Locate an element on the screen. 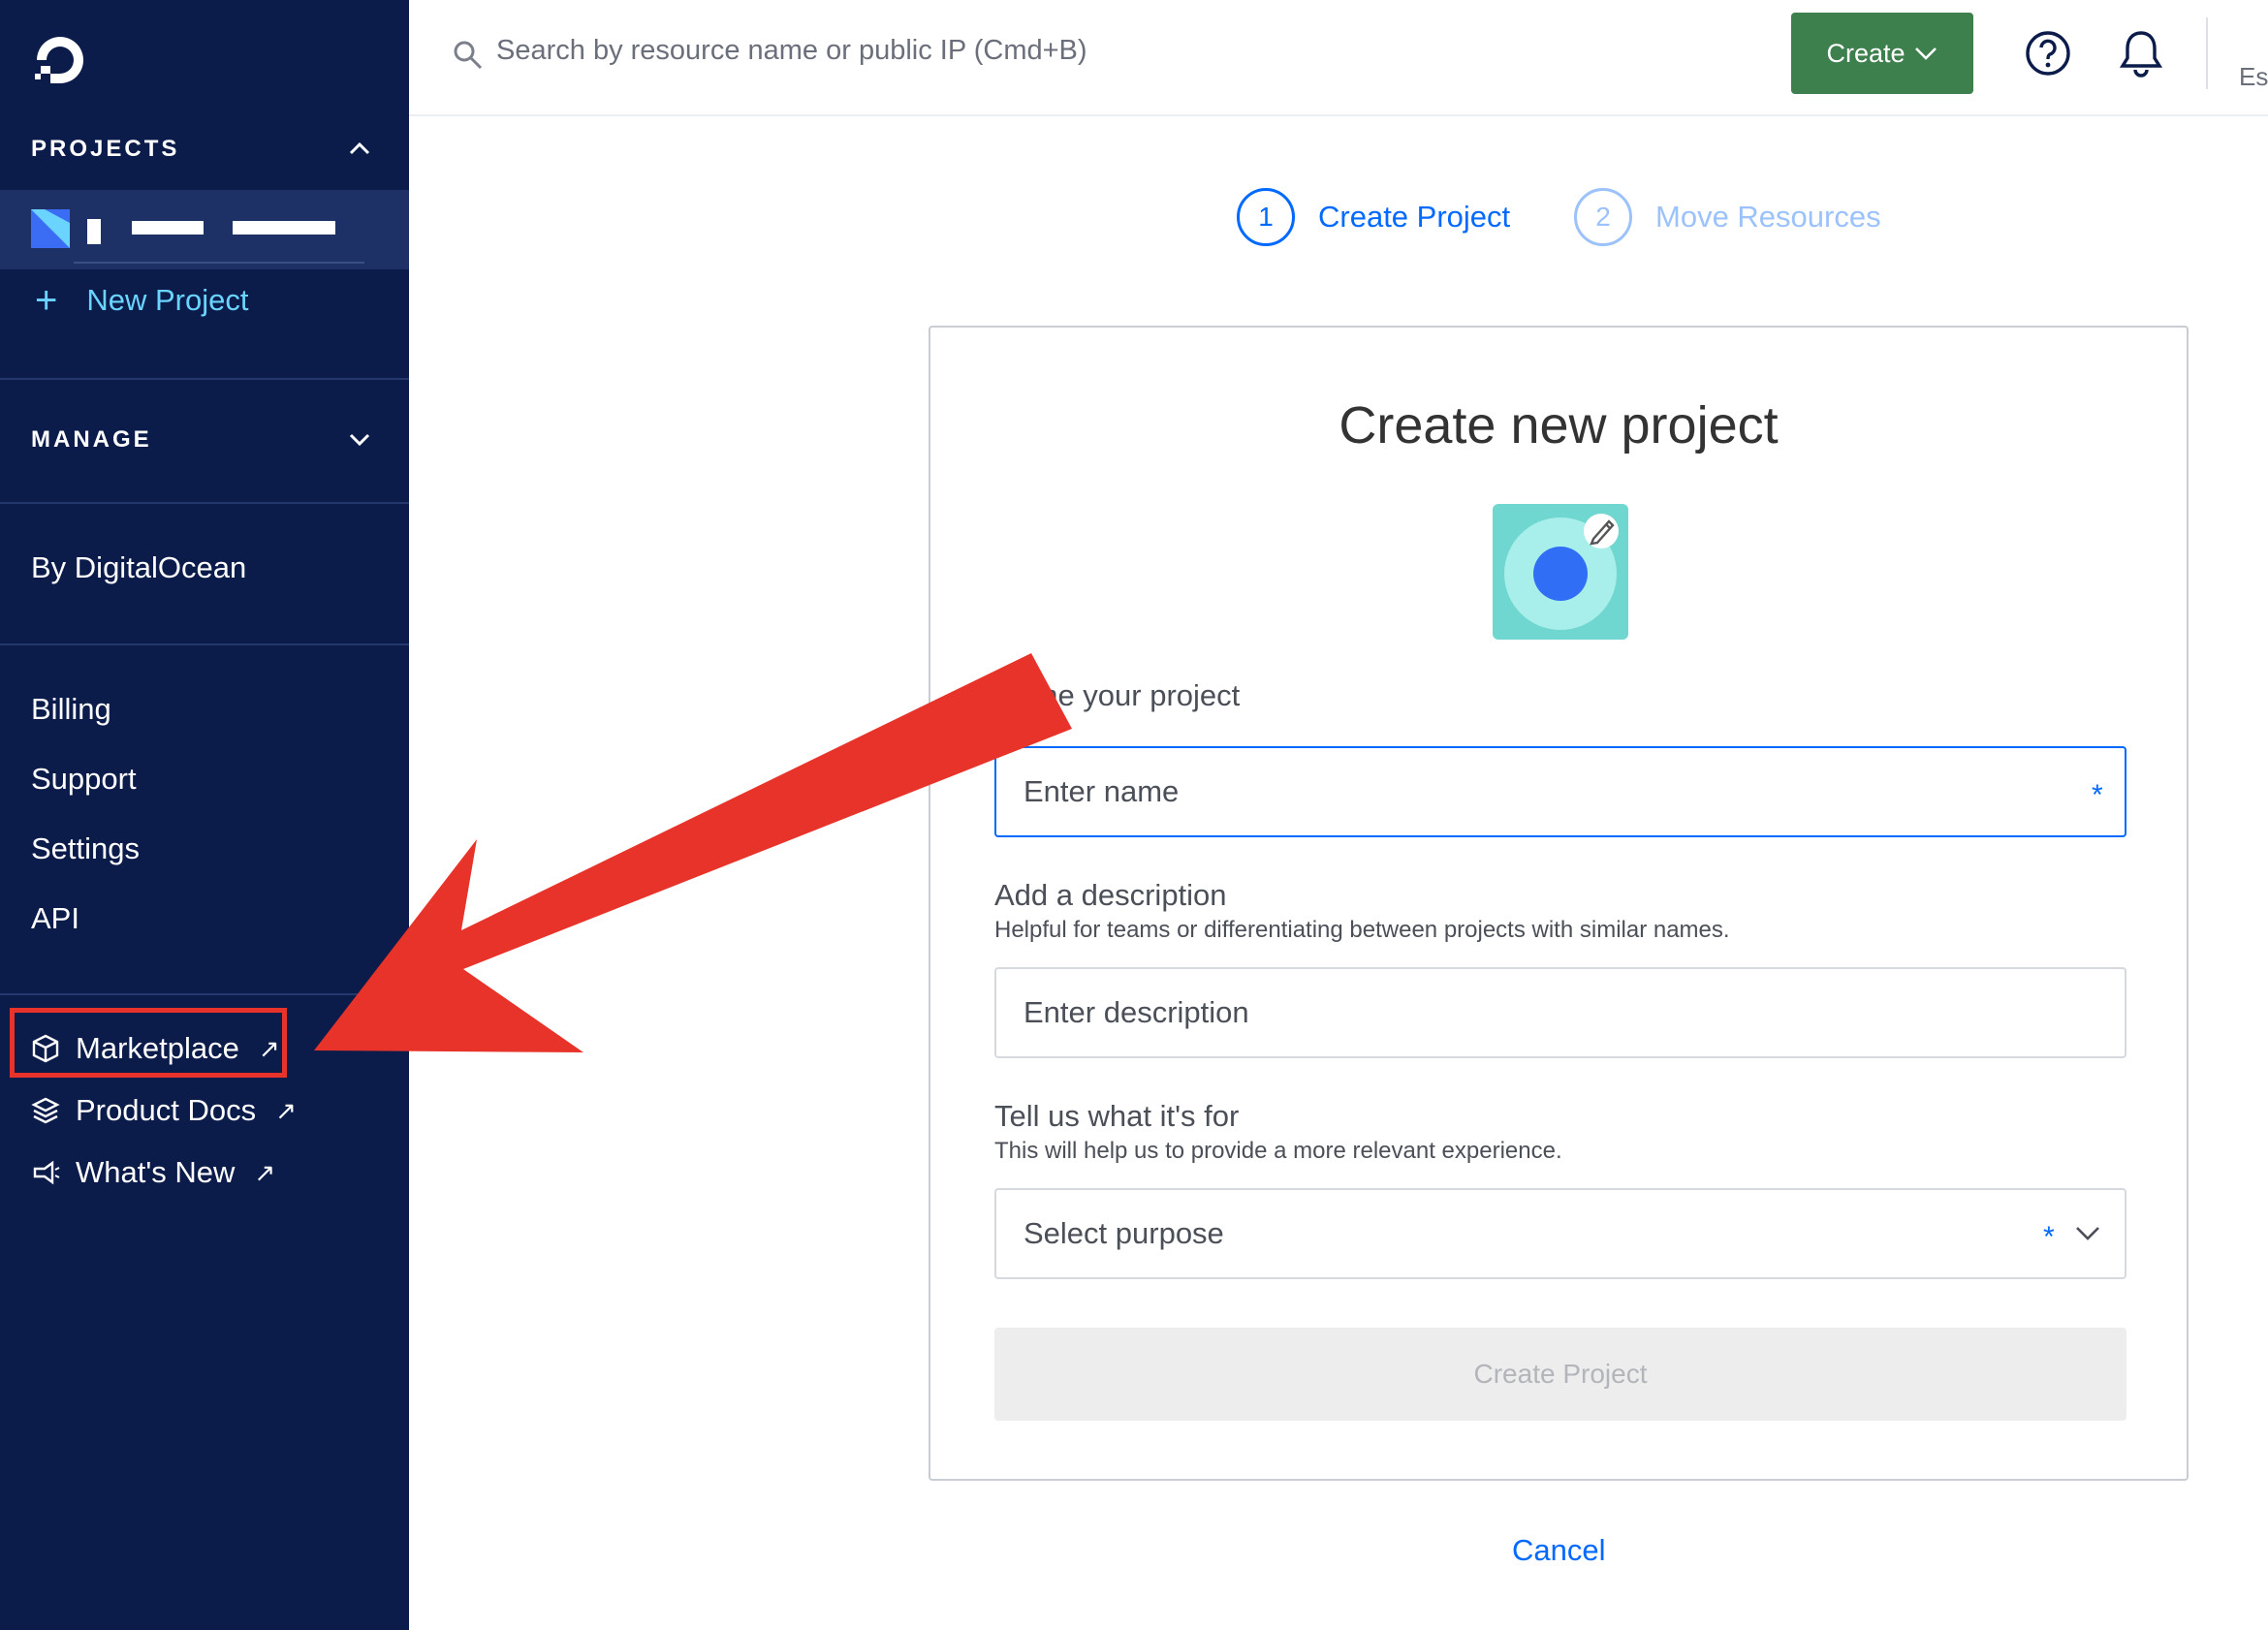 Image resolution: width=2268 pixels, height=1630 pixels. purpose-select: Select purpose is located at coordinates (1560, 1233).